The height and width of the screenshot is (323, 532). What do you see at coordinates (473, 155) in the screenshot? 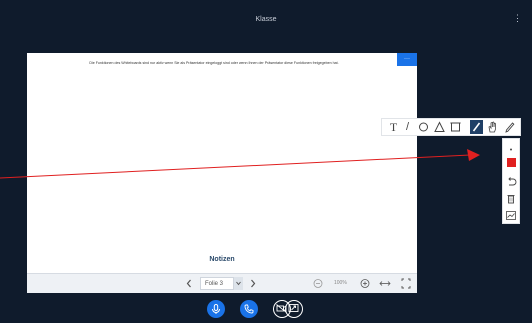
I see `annotation-arrowhead` at bounding box center [473, 155].